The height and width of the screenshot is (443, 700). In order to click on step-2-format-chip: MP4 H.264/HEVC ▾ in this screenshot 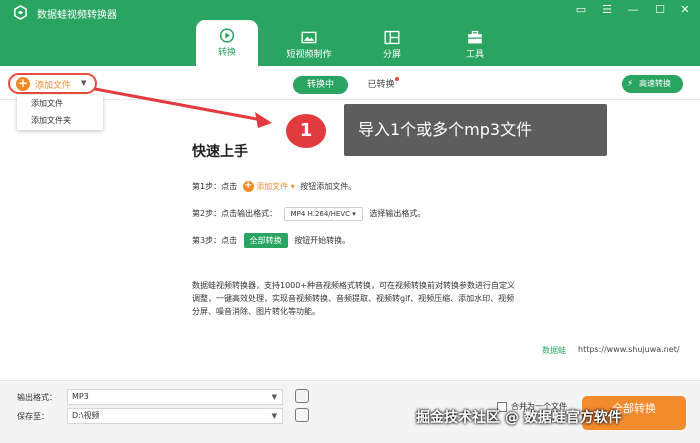, I will do `click(323, 214)`.